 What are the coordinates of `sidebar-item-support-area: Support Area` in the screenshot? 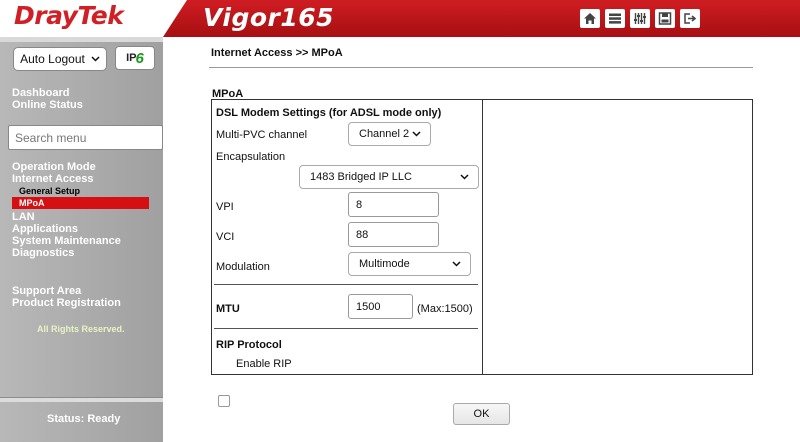 It's located at (46, 291).